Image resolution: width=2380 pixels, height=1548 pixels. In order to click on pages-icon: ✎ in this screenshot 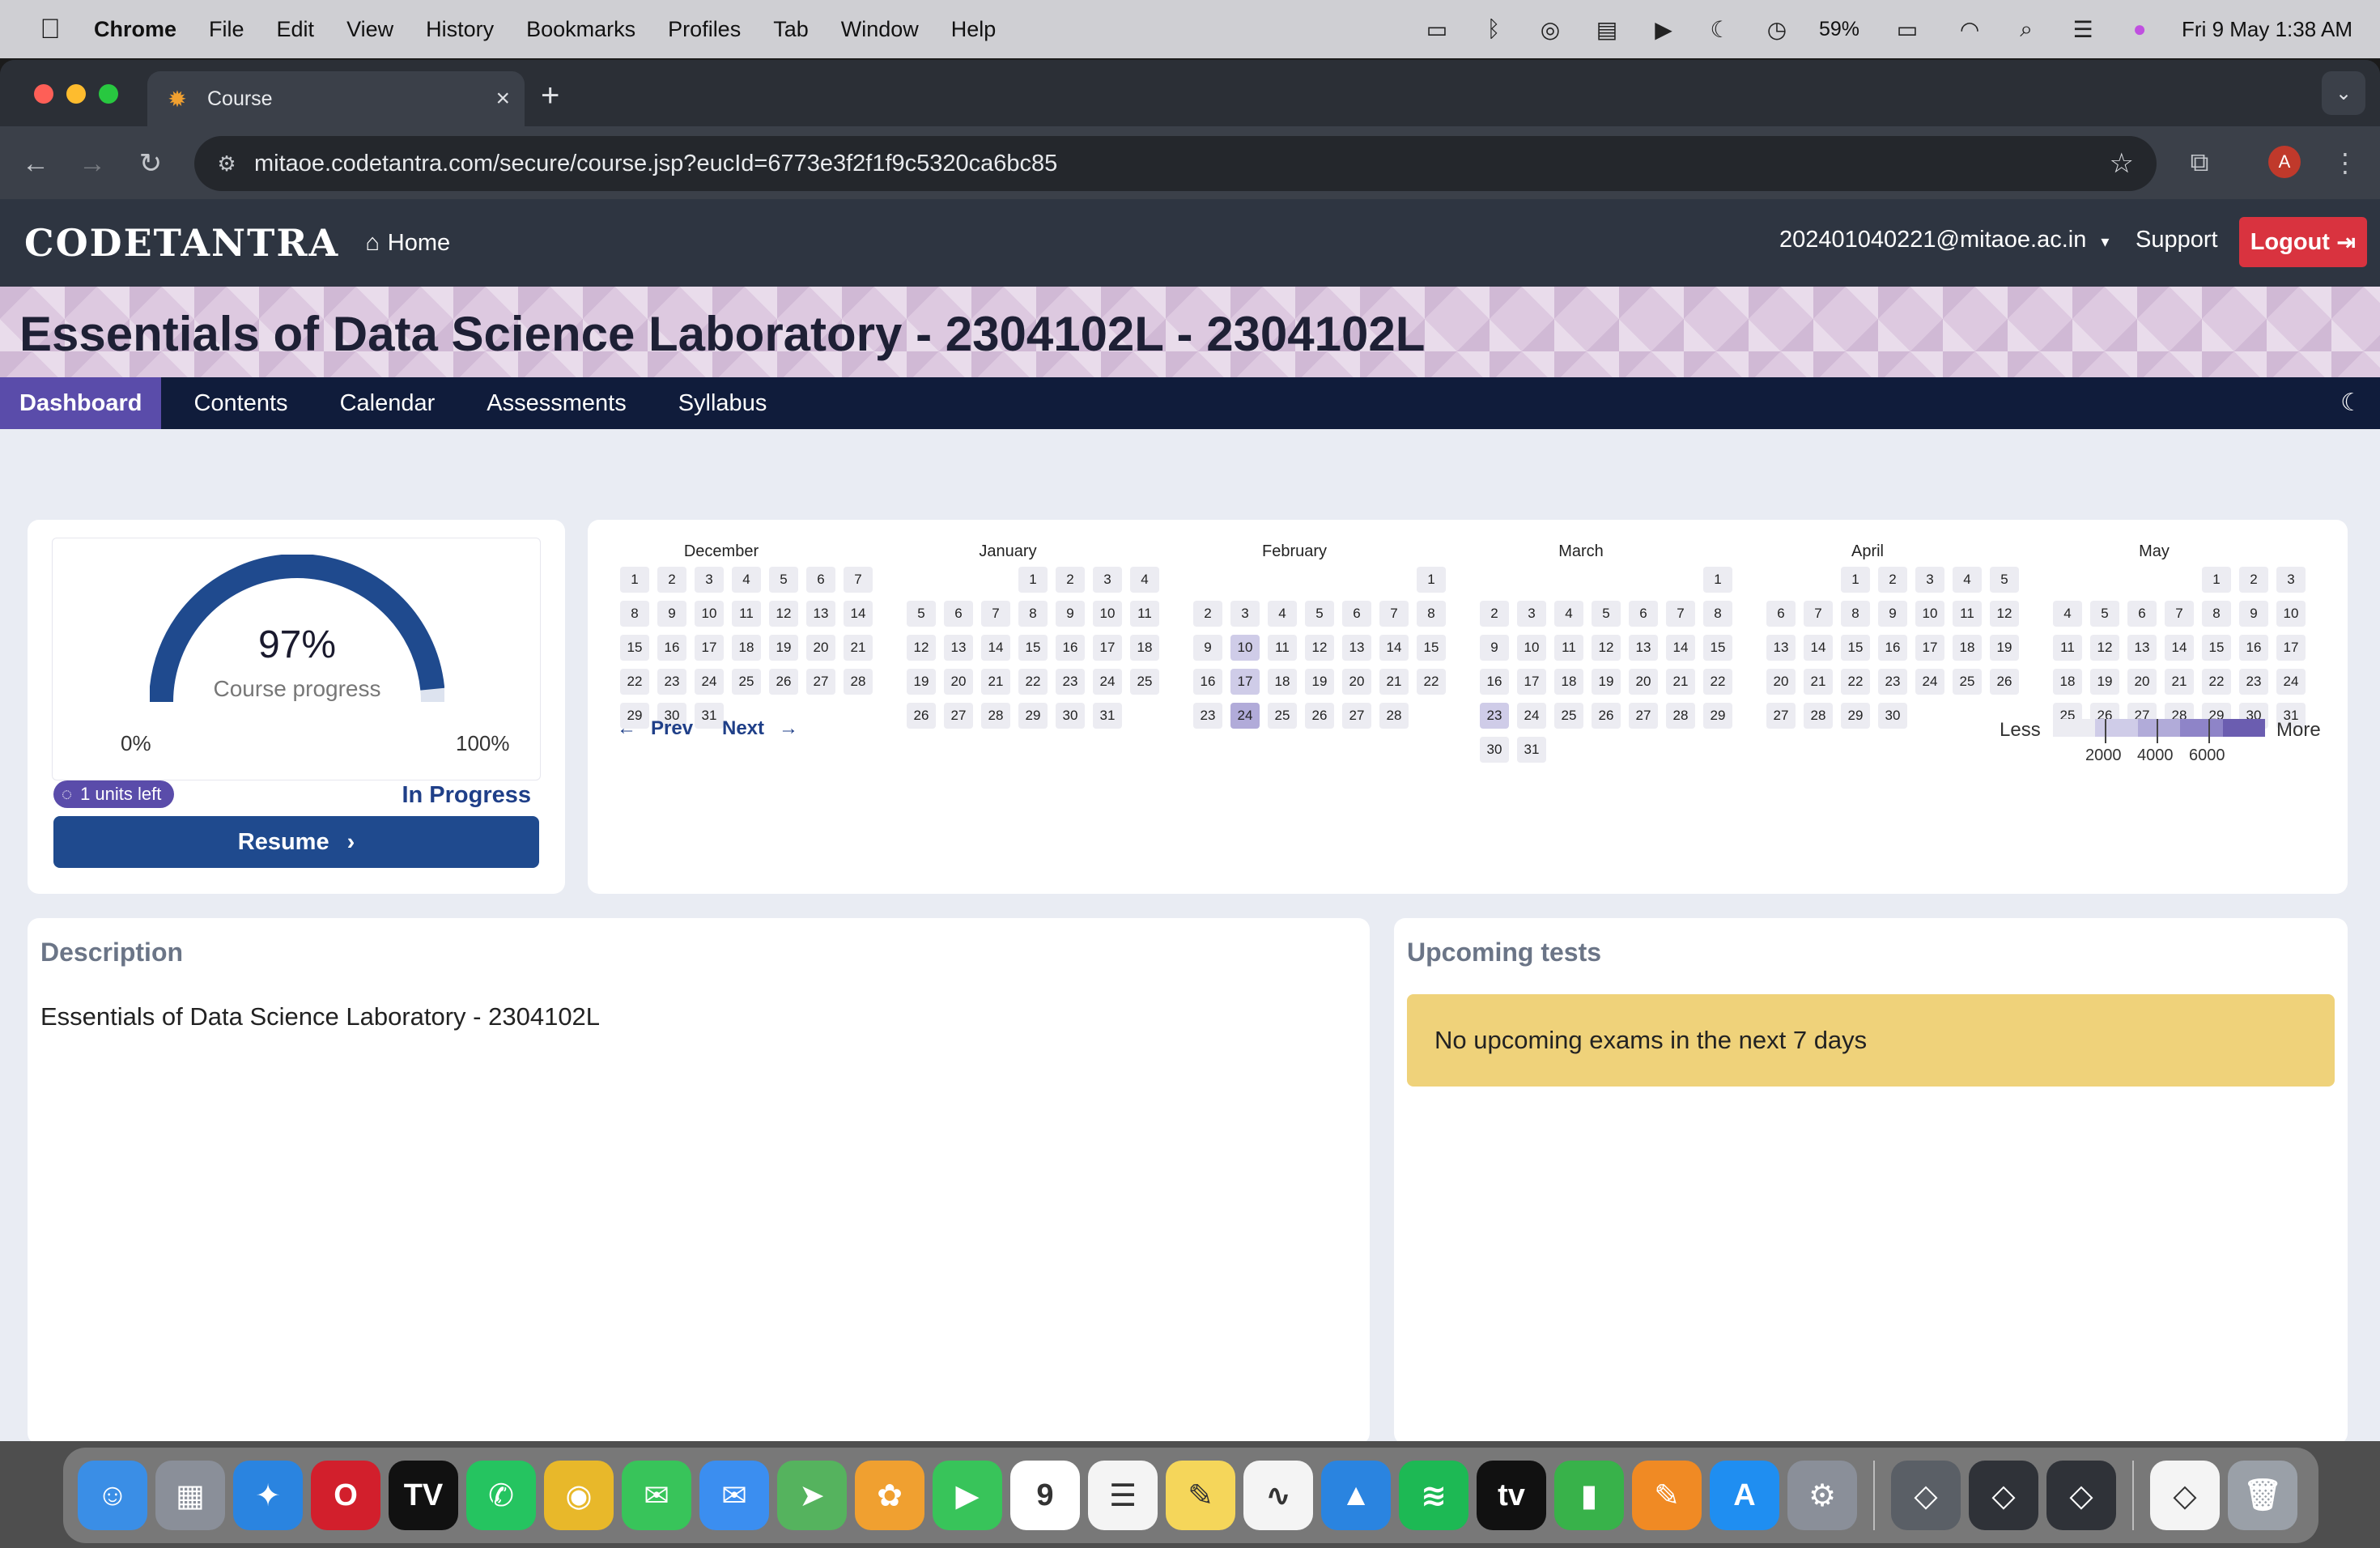, I will do `click(1667, 1495)`.